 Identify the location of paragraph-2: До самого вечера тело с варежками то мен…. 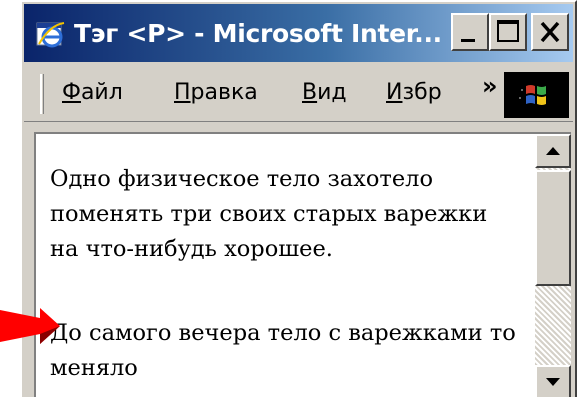
(283, 350).